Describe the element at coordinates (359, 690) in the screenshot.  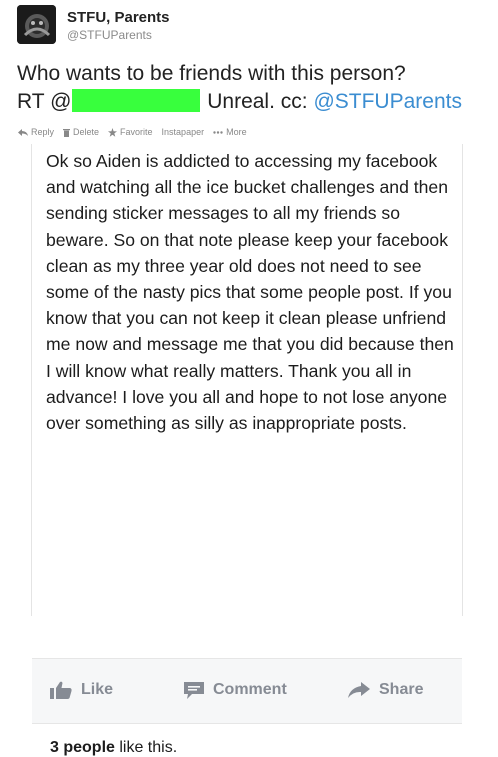
I see `share-arrow-icon` at that location.